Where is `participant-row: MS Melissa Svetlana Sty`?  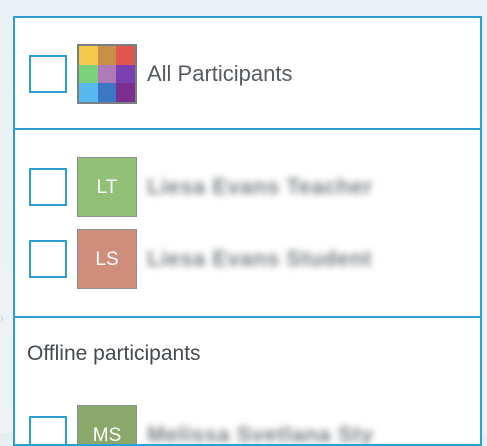
participant-row: MS Melissa Svetlana Sty is located at coordinates (249, 425).